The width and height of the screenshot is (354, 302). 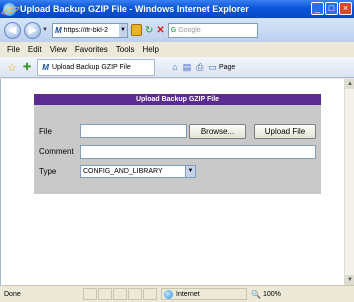 What do you see at coordinates (204, 294) in the screenshot?
I see `security-zone: Internet` at bounding box center [204, 294].